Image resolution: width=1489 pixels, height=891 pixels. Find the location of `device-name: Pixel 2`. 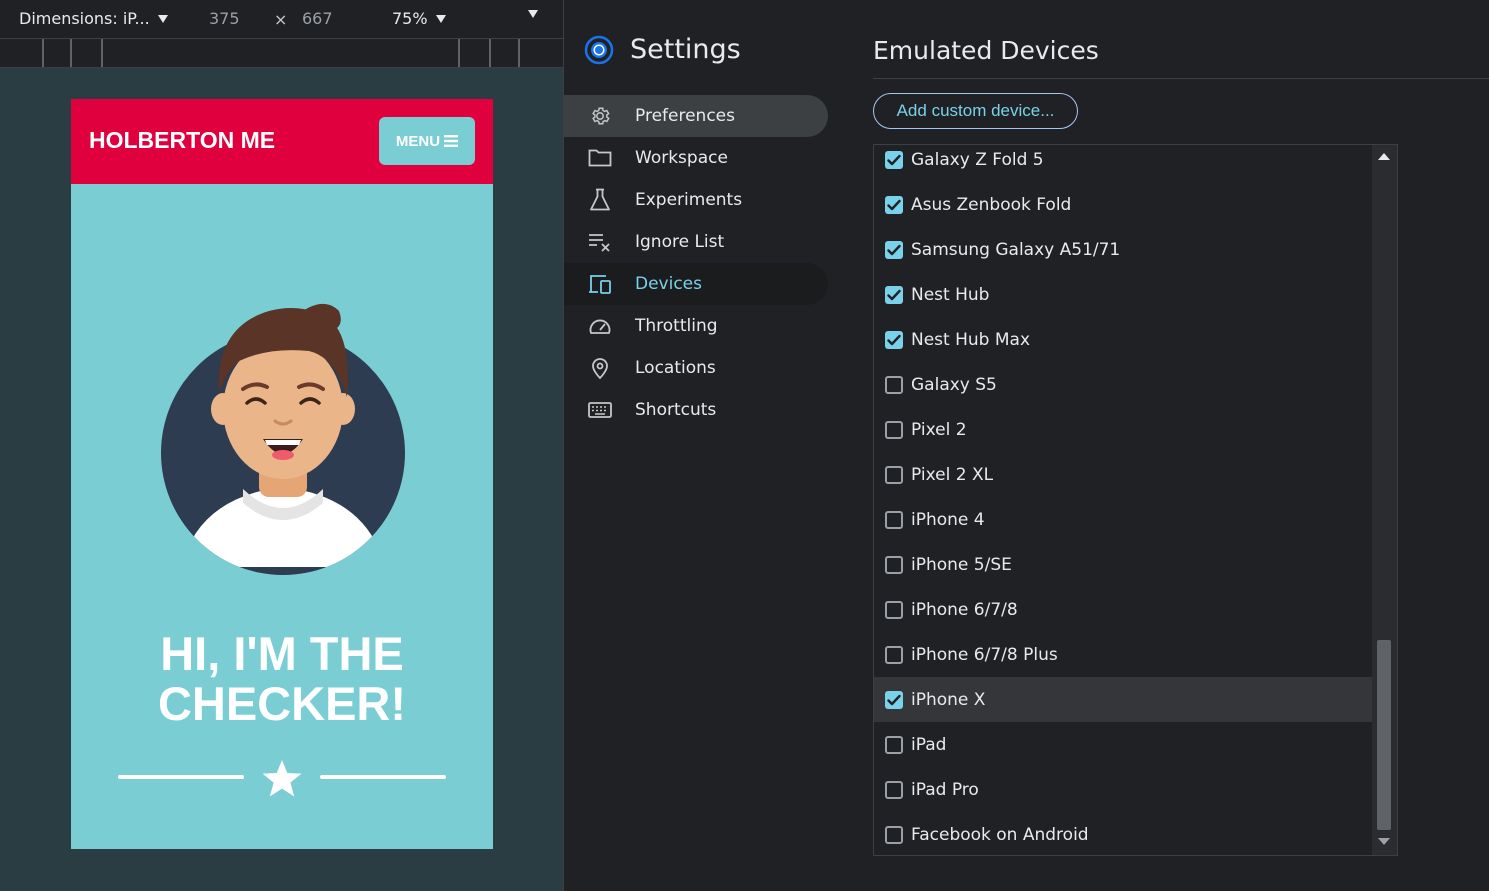

device-name: Pixel 2 is located at coordinates (939, 429).